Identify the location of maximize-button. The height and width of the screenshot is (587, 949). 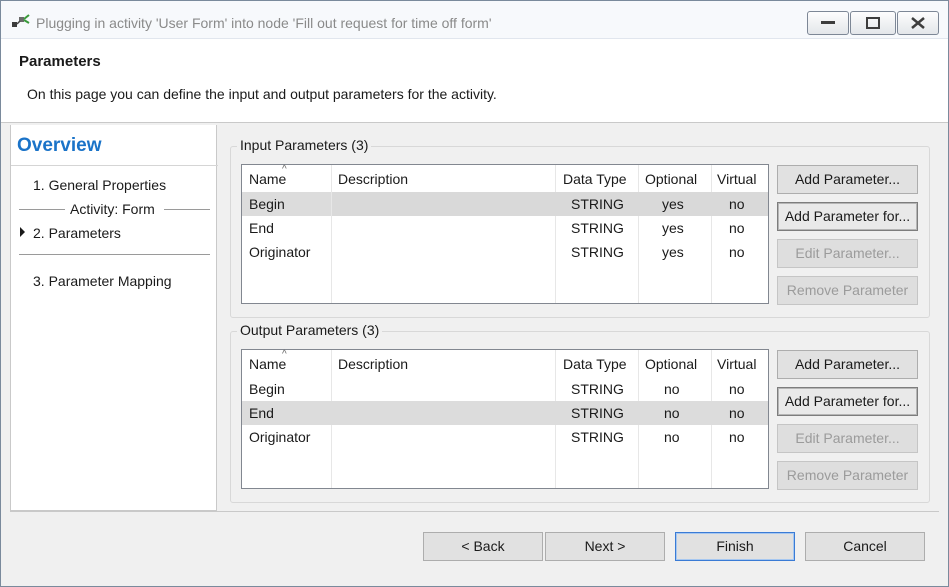
(873, 23).